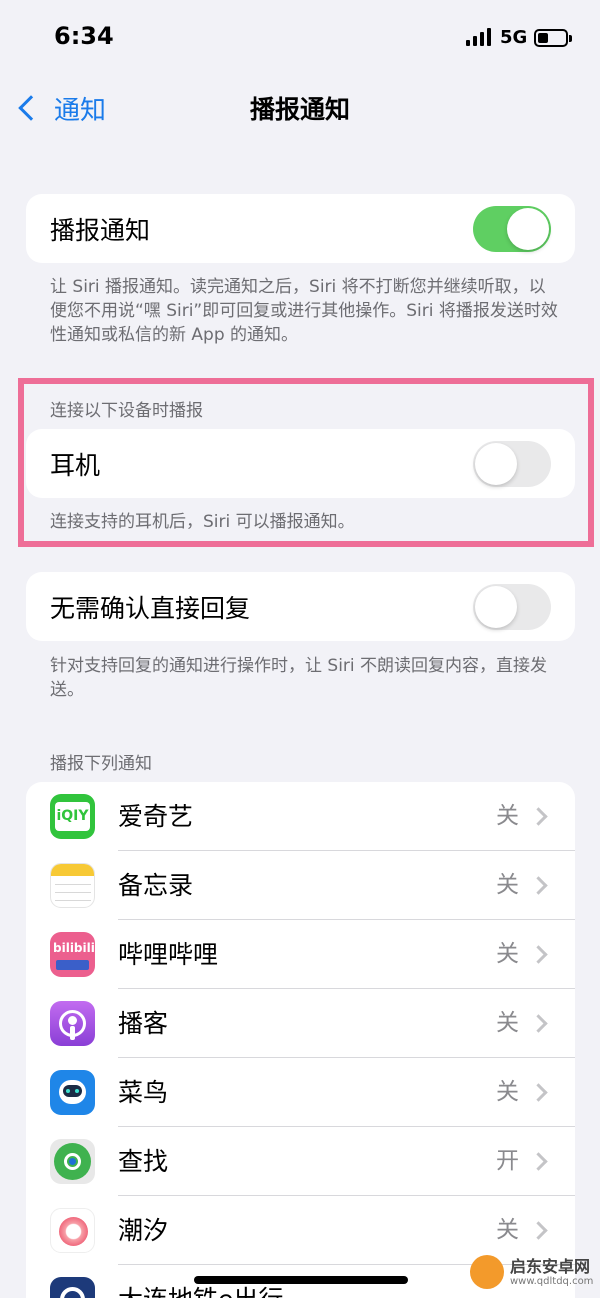  I want to click on navigation-bar: 通知 播报通知, so click(300, 108).